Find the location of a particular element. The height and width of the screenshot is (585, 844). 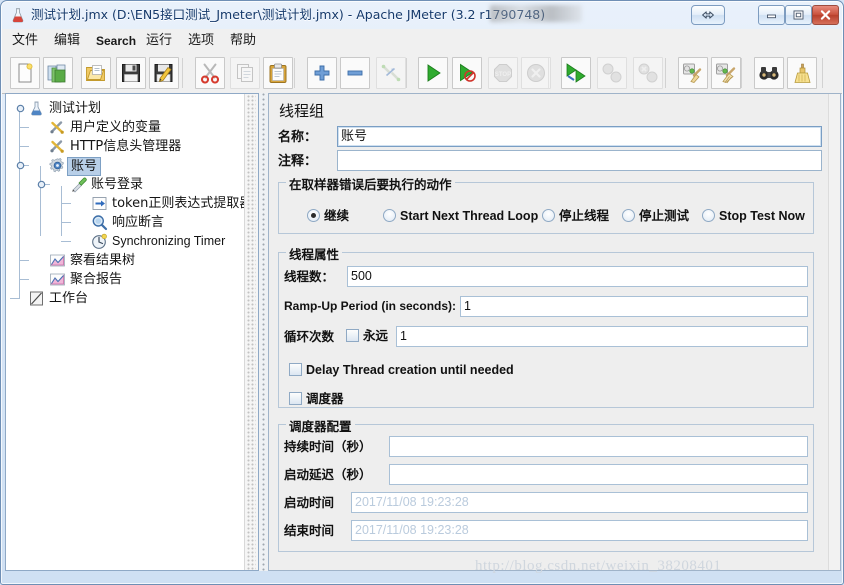

close-button is located at coordinates (825, 15).